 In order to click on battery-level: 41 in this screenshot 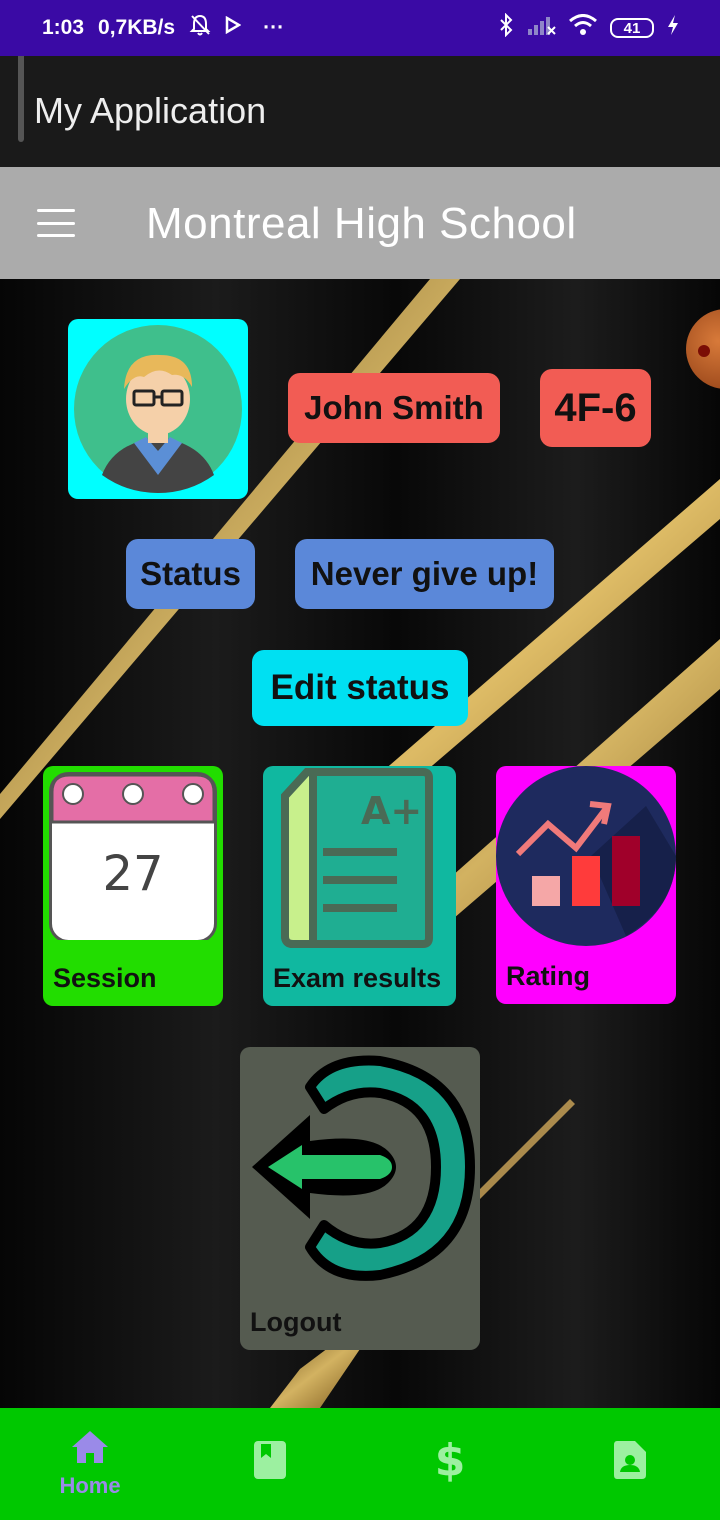, I will do `click(632, 28)`.